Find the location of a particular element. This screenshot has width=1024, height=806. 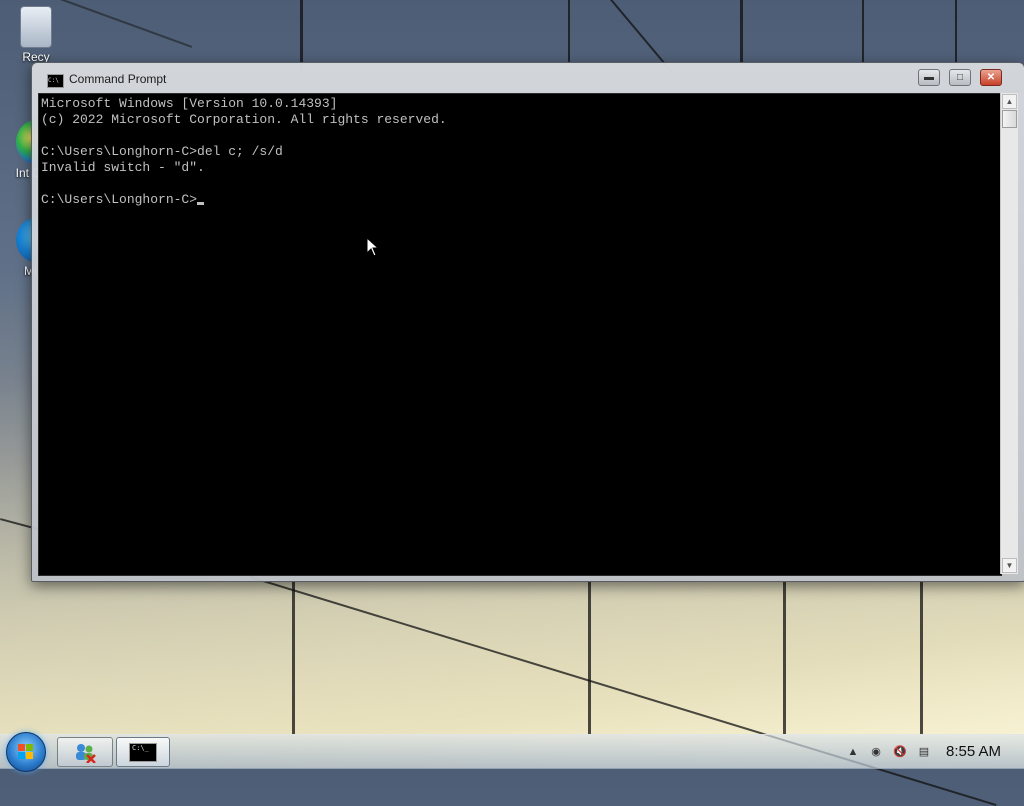

taskbar-clock: 8:55 AM is located at coordinates (973, 751).